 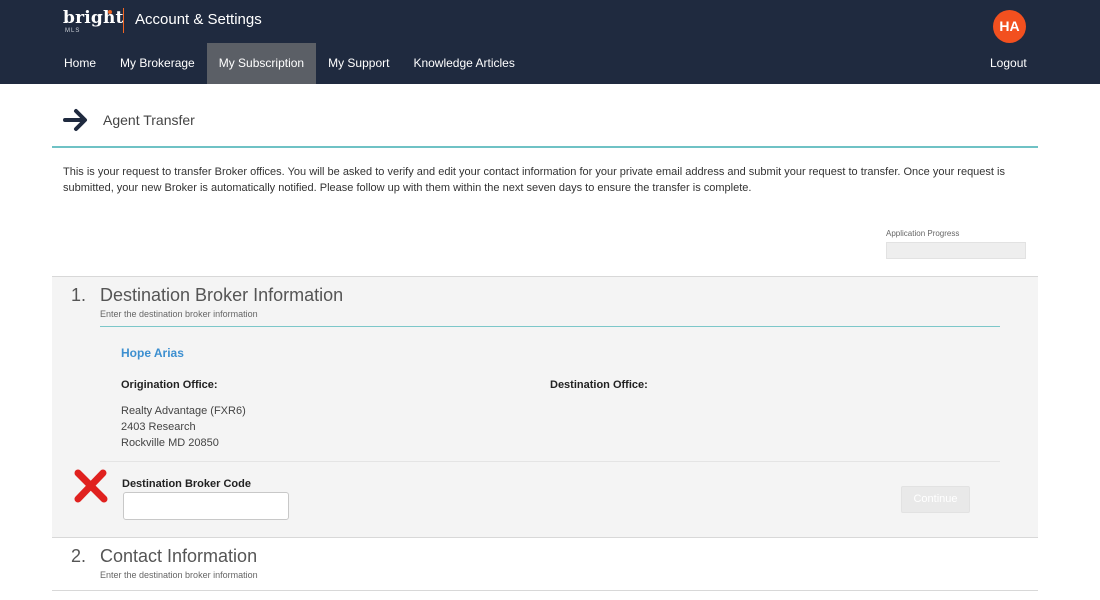 What do you see at coordinates (110, 12) in the screenshot?
I see `logo-dot-icon` at bounding box center [110, 12].